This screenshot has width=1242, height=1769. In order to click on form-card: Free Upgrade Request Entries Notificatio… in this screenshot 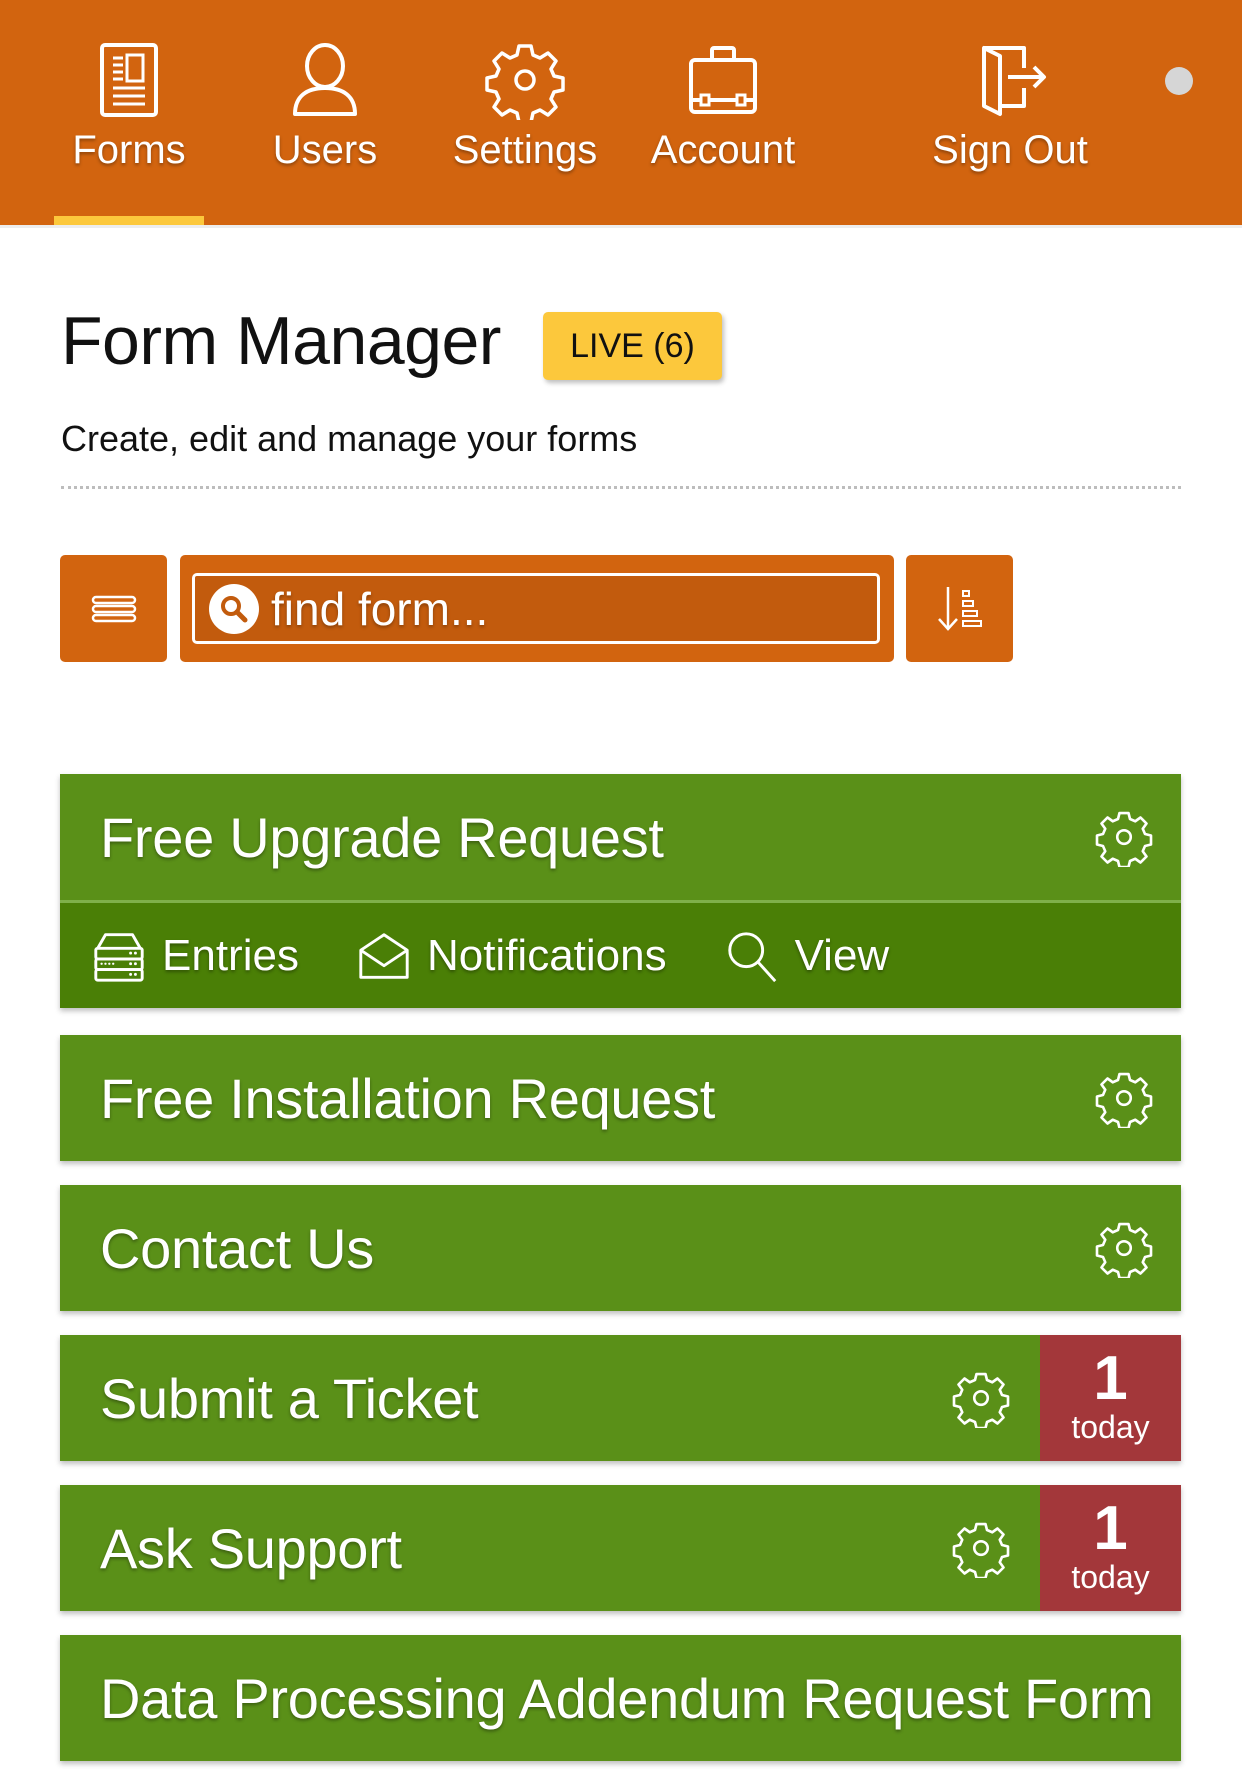, I will do `click(620, 891)`.